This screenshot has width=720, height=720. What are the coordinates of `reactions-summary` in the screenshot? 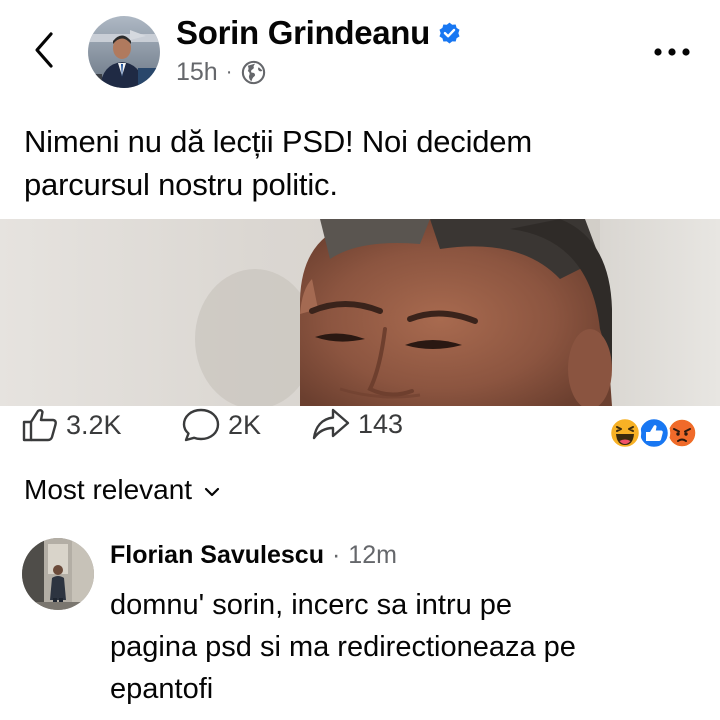 It's located at (654, 433).